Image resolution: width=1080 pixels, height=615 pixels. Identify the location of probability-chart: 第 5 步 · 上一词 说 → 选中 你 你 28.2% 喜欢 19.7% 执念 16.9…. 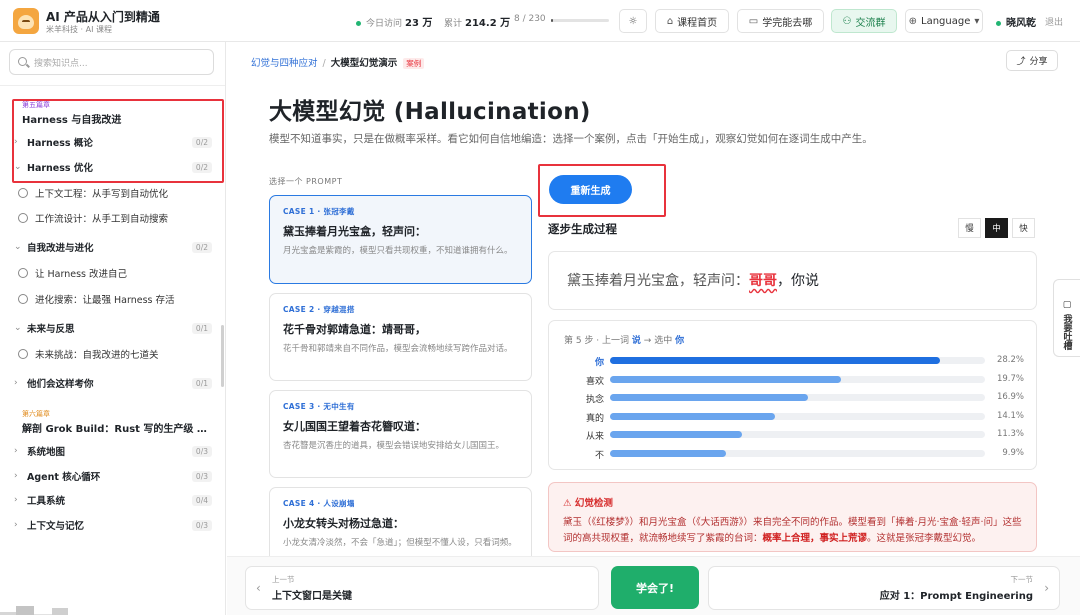
(792, 395).